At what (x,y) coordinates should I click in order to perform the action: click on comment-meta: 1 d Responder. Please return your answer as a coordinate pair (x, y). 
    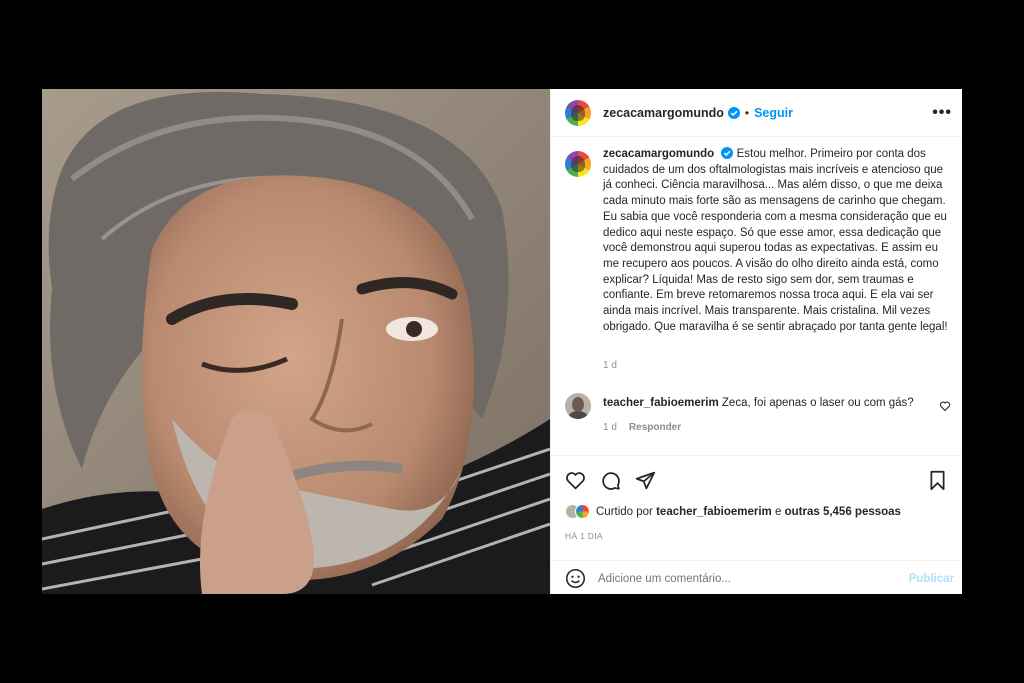
    Looking at the image, I should click on (642, 427).